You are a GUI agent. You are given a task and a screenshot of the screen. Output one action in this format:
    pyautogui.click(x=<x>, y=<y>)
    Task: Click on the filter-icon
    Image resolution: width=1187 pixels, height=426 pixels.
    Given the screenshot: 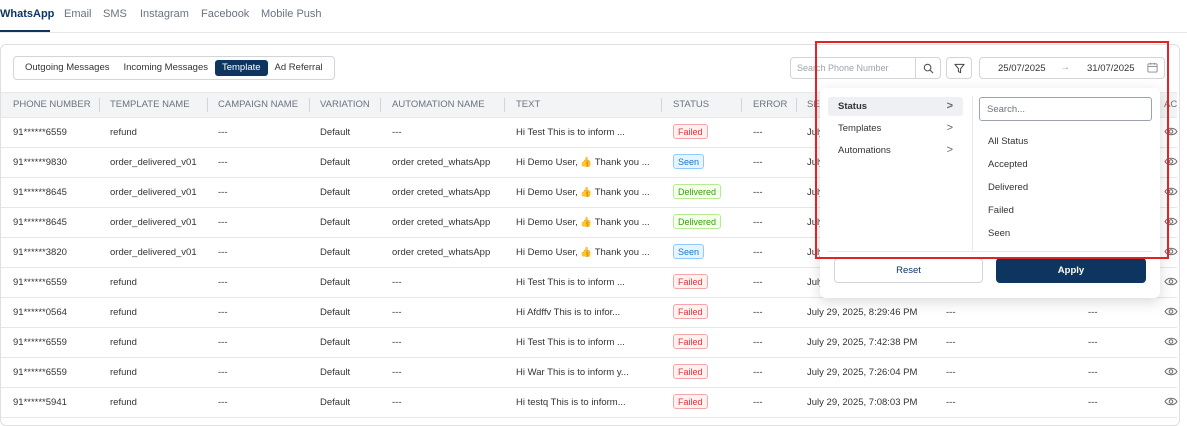 What is the action you would take?
    pyautogui.click(x=959, y=68)
    